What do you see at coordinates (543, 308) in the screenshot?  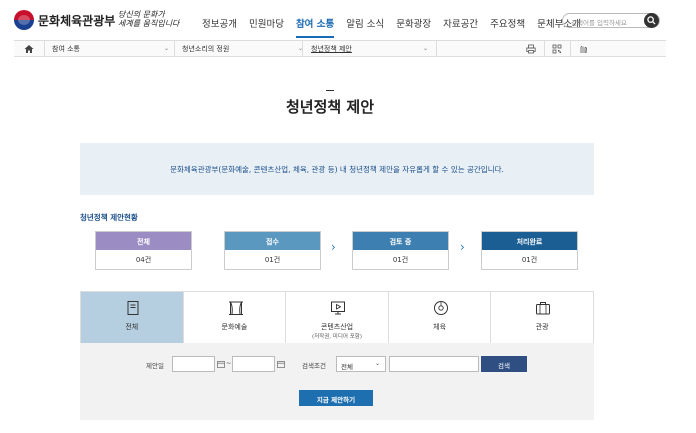 I see `suitcase-icon` at bounding box center [543, 308].